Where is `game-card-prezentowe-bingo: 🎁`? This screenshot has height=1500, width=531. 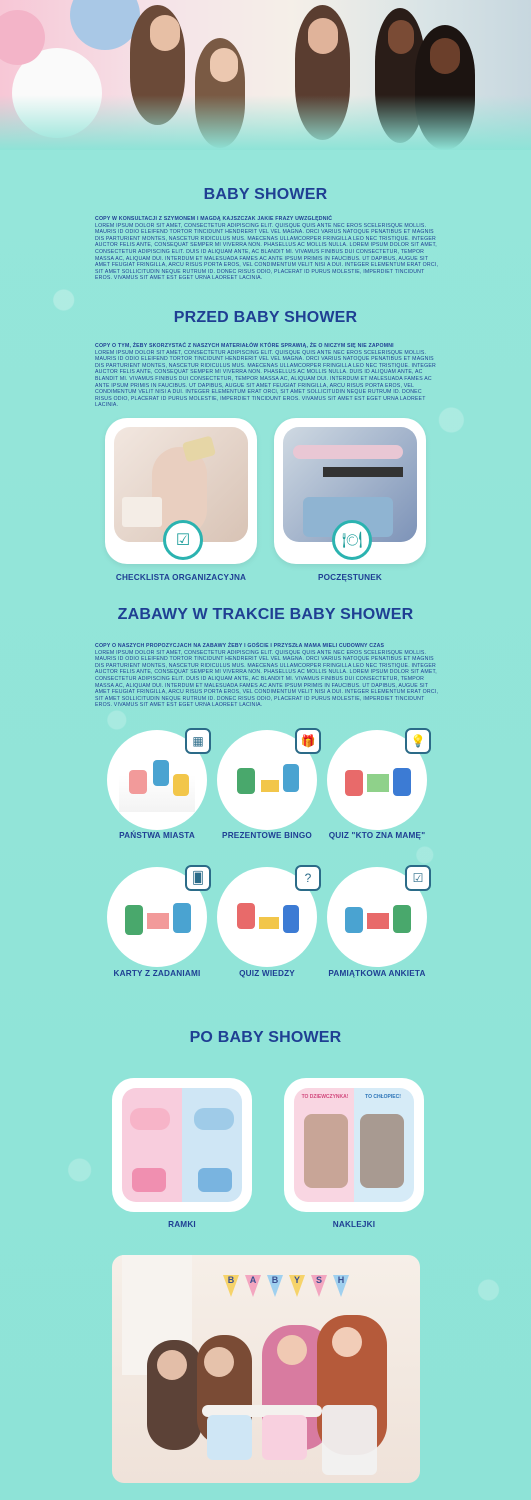 game-card-prezentowe-bingo: 🎁 is located at coordinates (269, 779).